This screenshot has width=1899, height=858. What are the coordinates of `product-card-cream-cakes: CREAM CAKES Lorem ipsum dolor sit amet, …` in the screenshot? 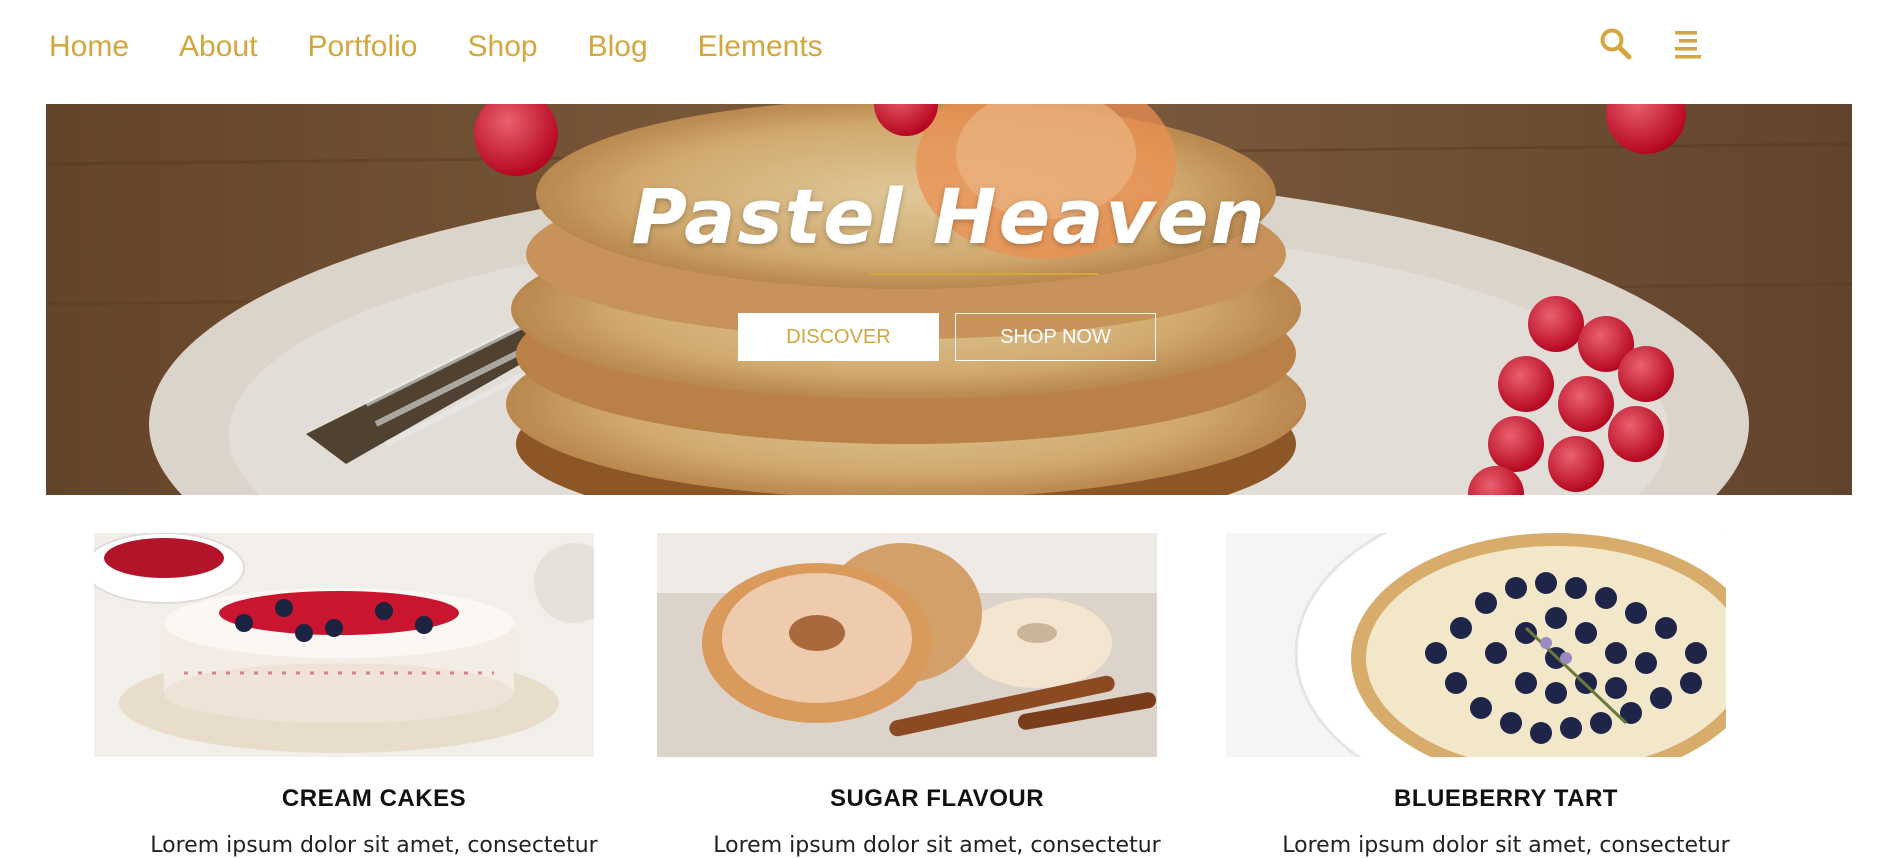 It's located at (346, 695).